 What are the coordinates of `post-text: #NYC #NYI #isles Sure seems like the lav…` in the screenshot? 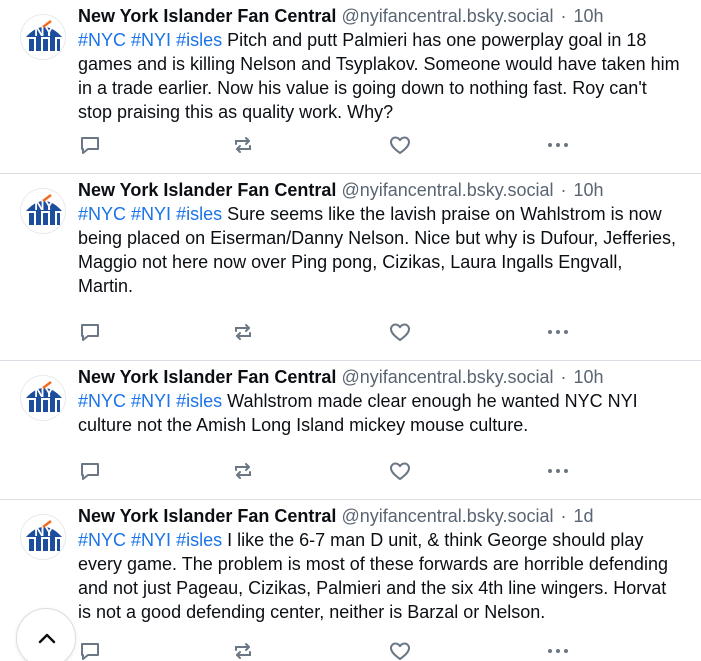 It's located at (379, 250).